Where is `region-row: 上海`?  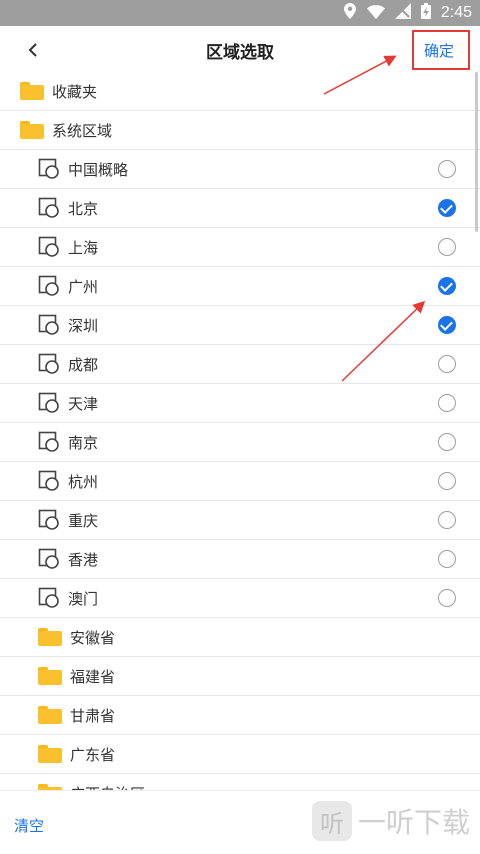
region-row: 上海 is located at coordinates (240, 247).